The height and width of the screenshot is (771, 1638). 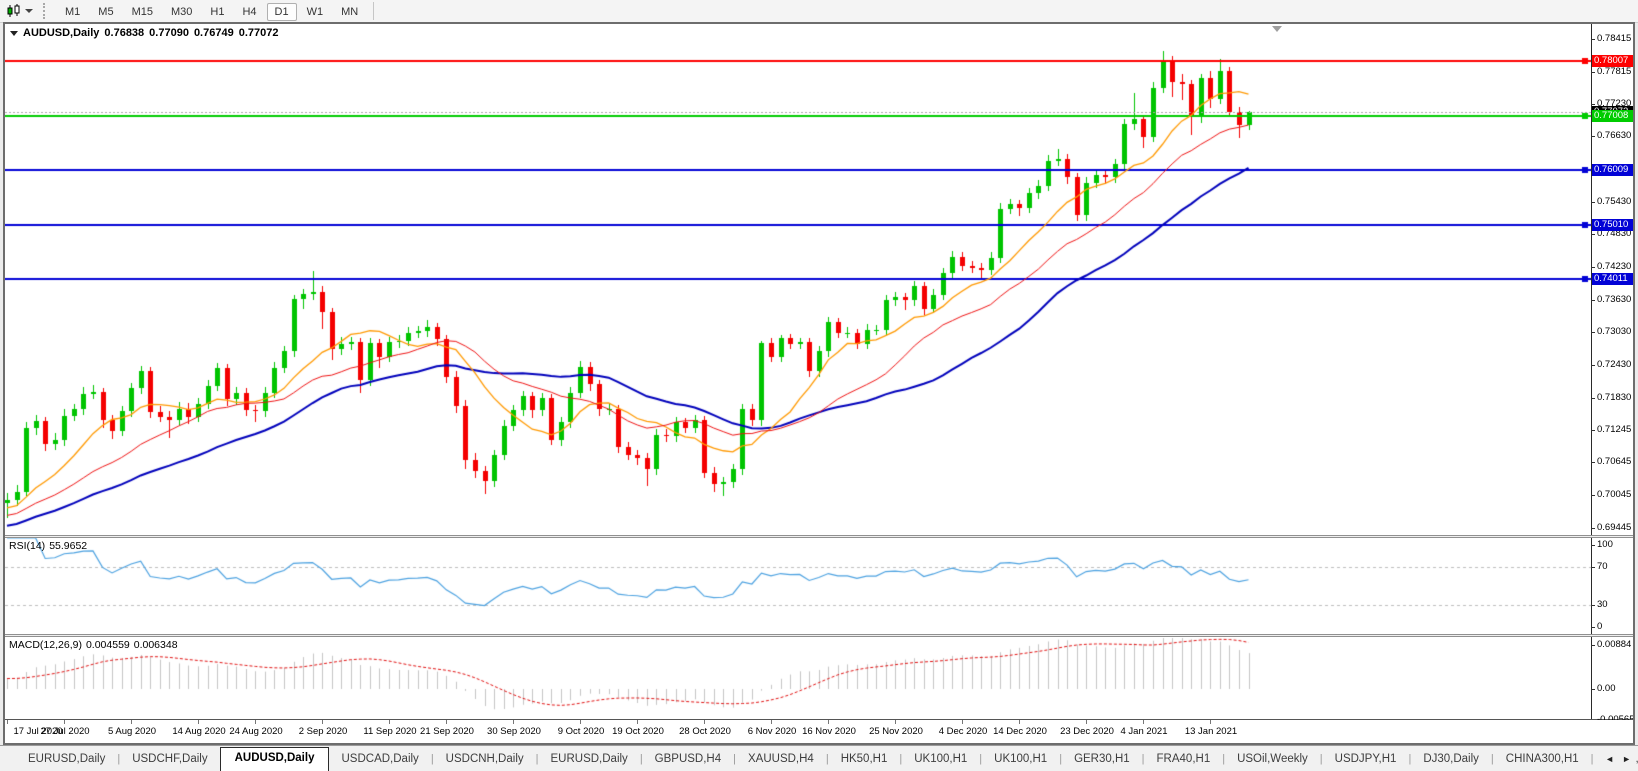 I want to click on timeframe-button-mn: MN, so click(x=349, y=12).